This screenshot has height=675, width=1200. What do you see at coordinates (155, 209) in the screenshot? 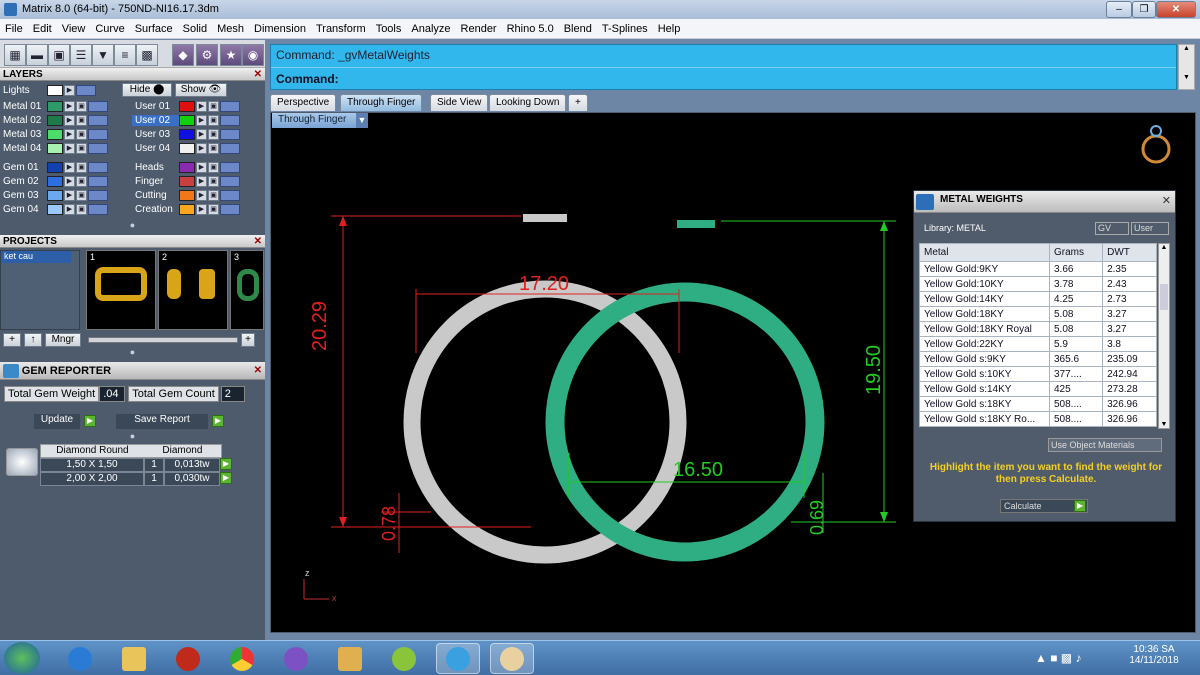
I see `layer-name: Creation` at bounding box center [155, 209].